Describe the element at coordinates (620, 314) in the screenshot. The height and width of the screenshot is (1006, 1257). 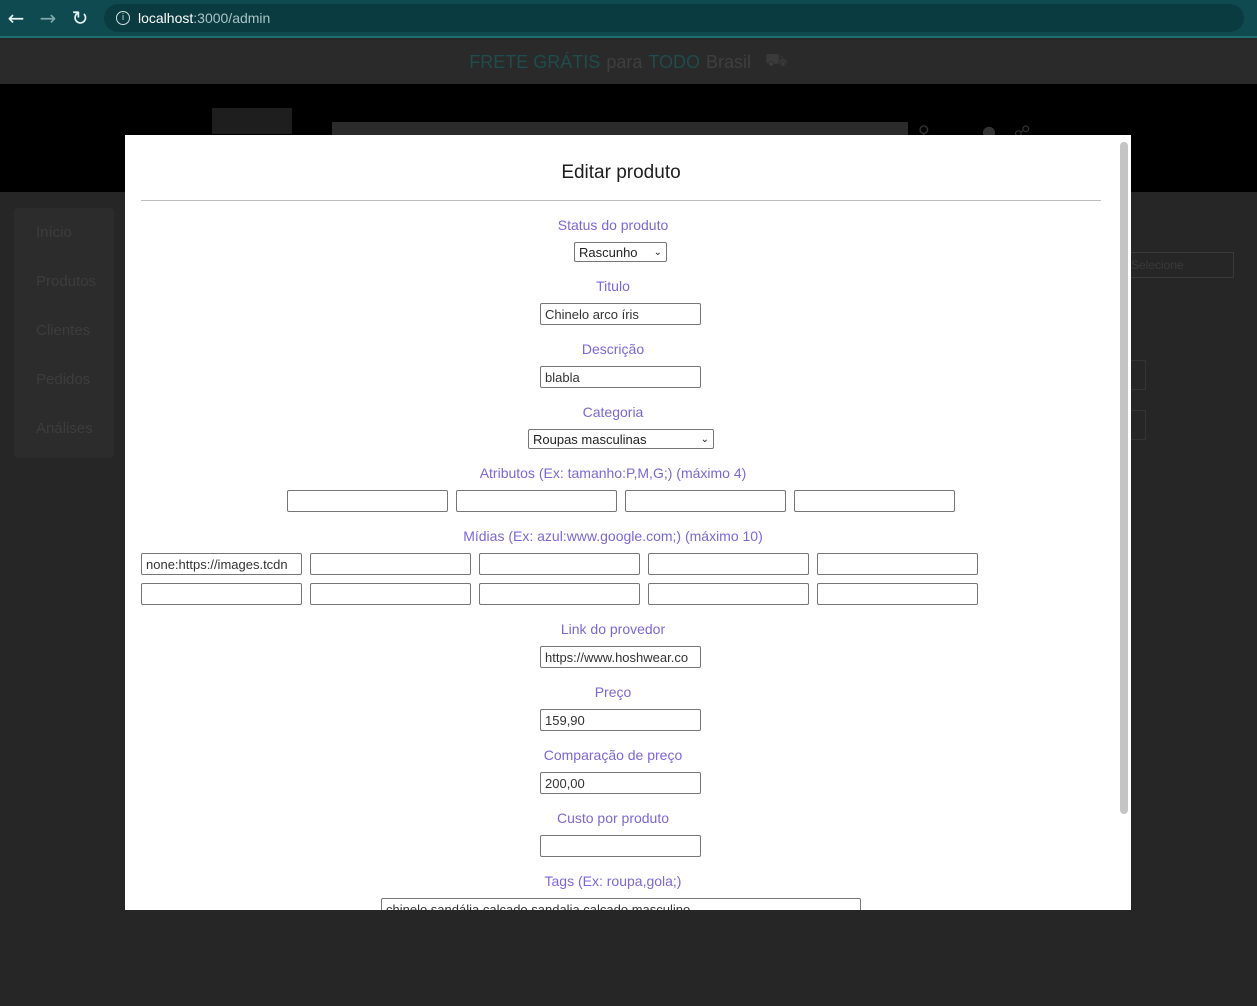
I see `title-input: Chinelo arco íris` at that location.